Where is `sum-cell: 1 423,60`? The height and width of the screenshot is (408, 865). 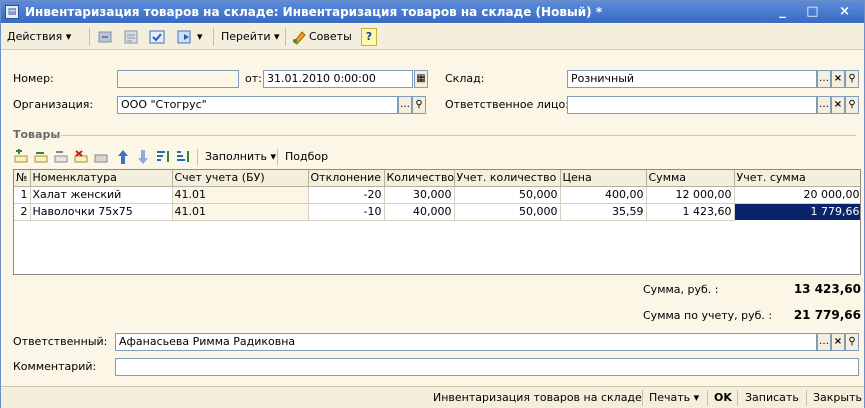 sum-cell: 1 423,60 is located at coordinates (690, 212).